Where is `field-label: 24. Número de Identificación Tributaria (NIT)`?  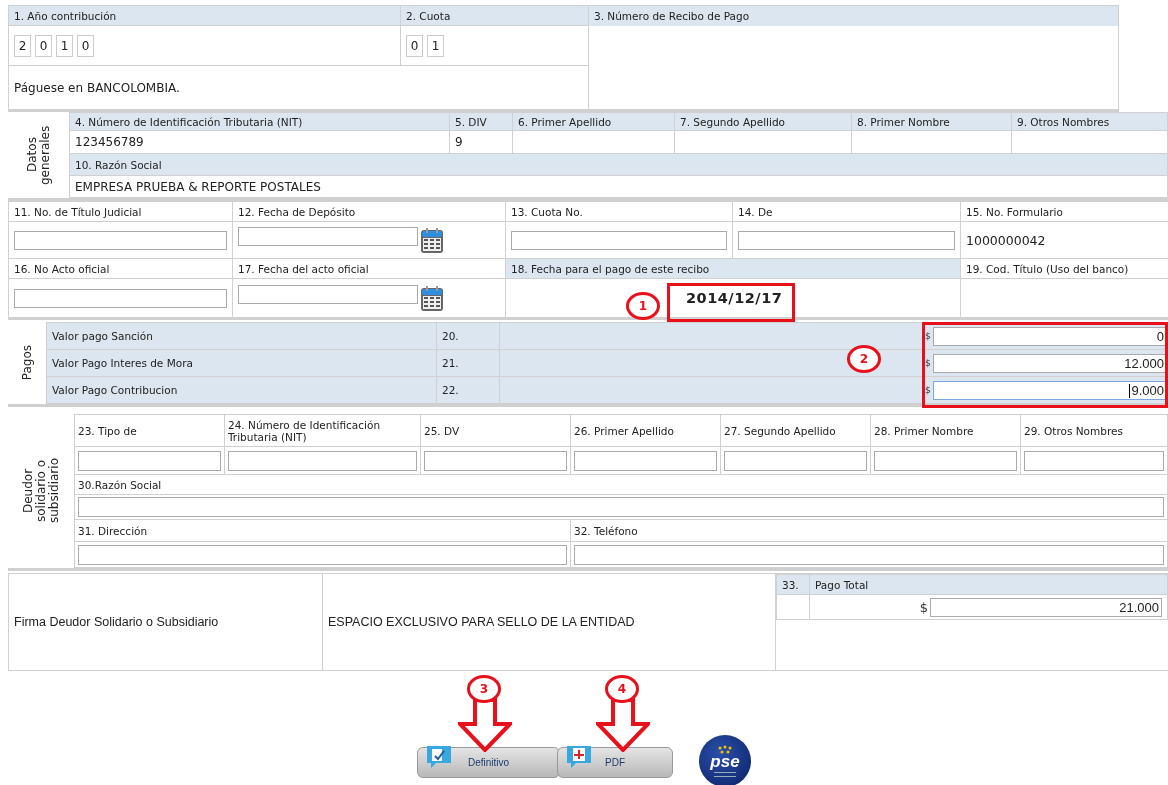 field-label: 24. Número de Identificación Tributaria (NIT) is located at coordinates (322, 430).